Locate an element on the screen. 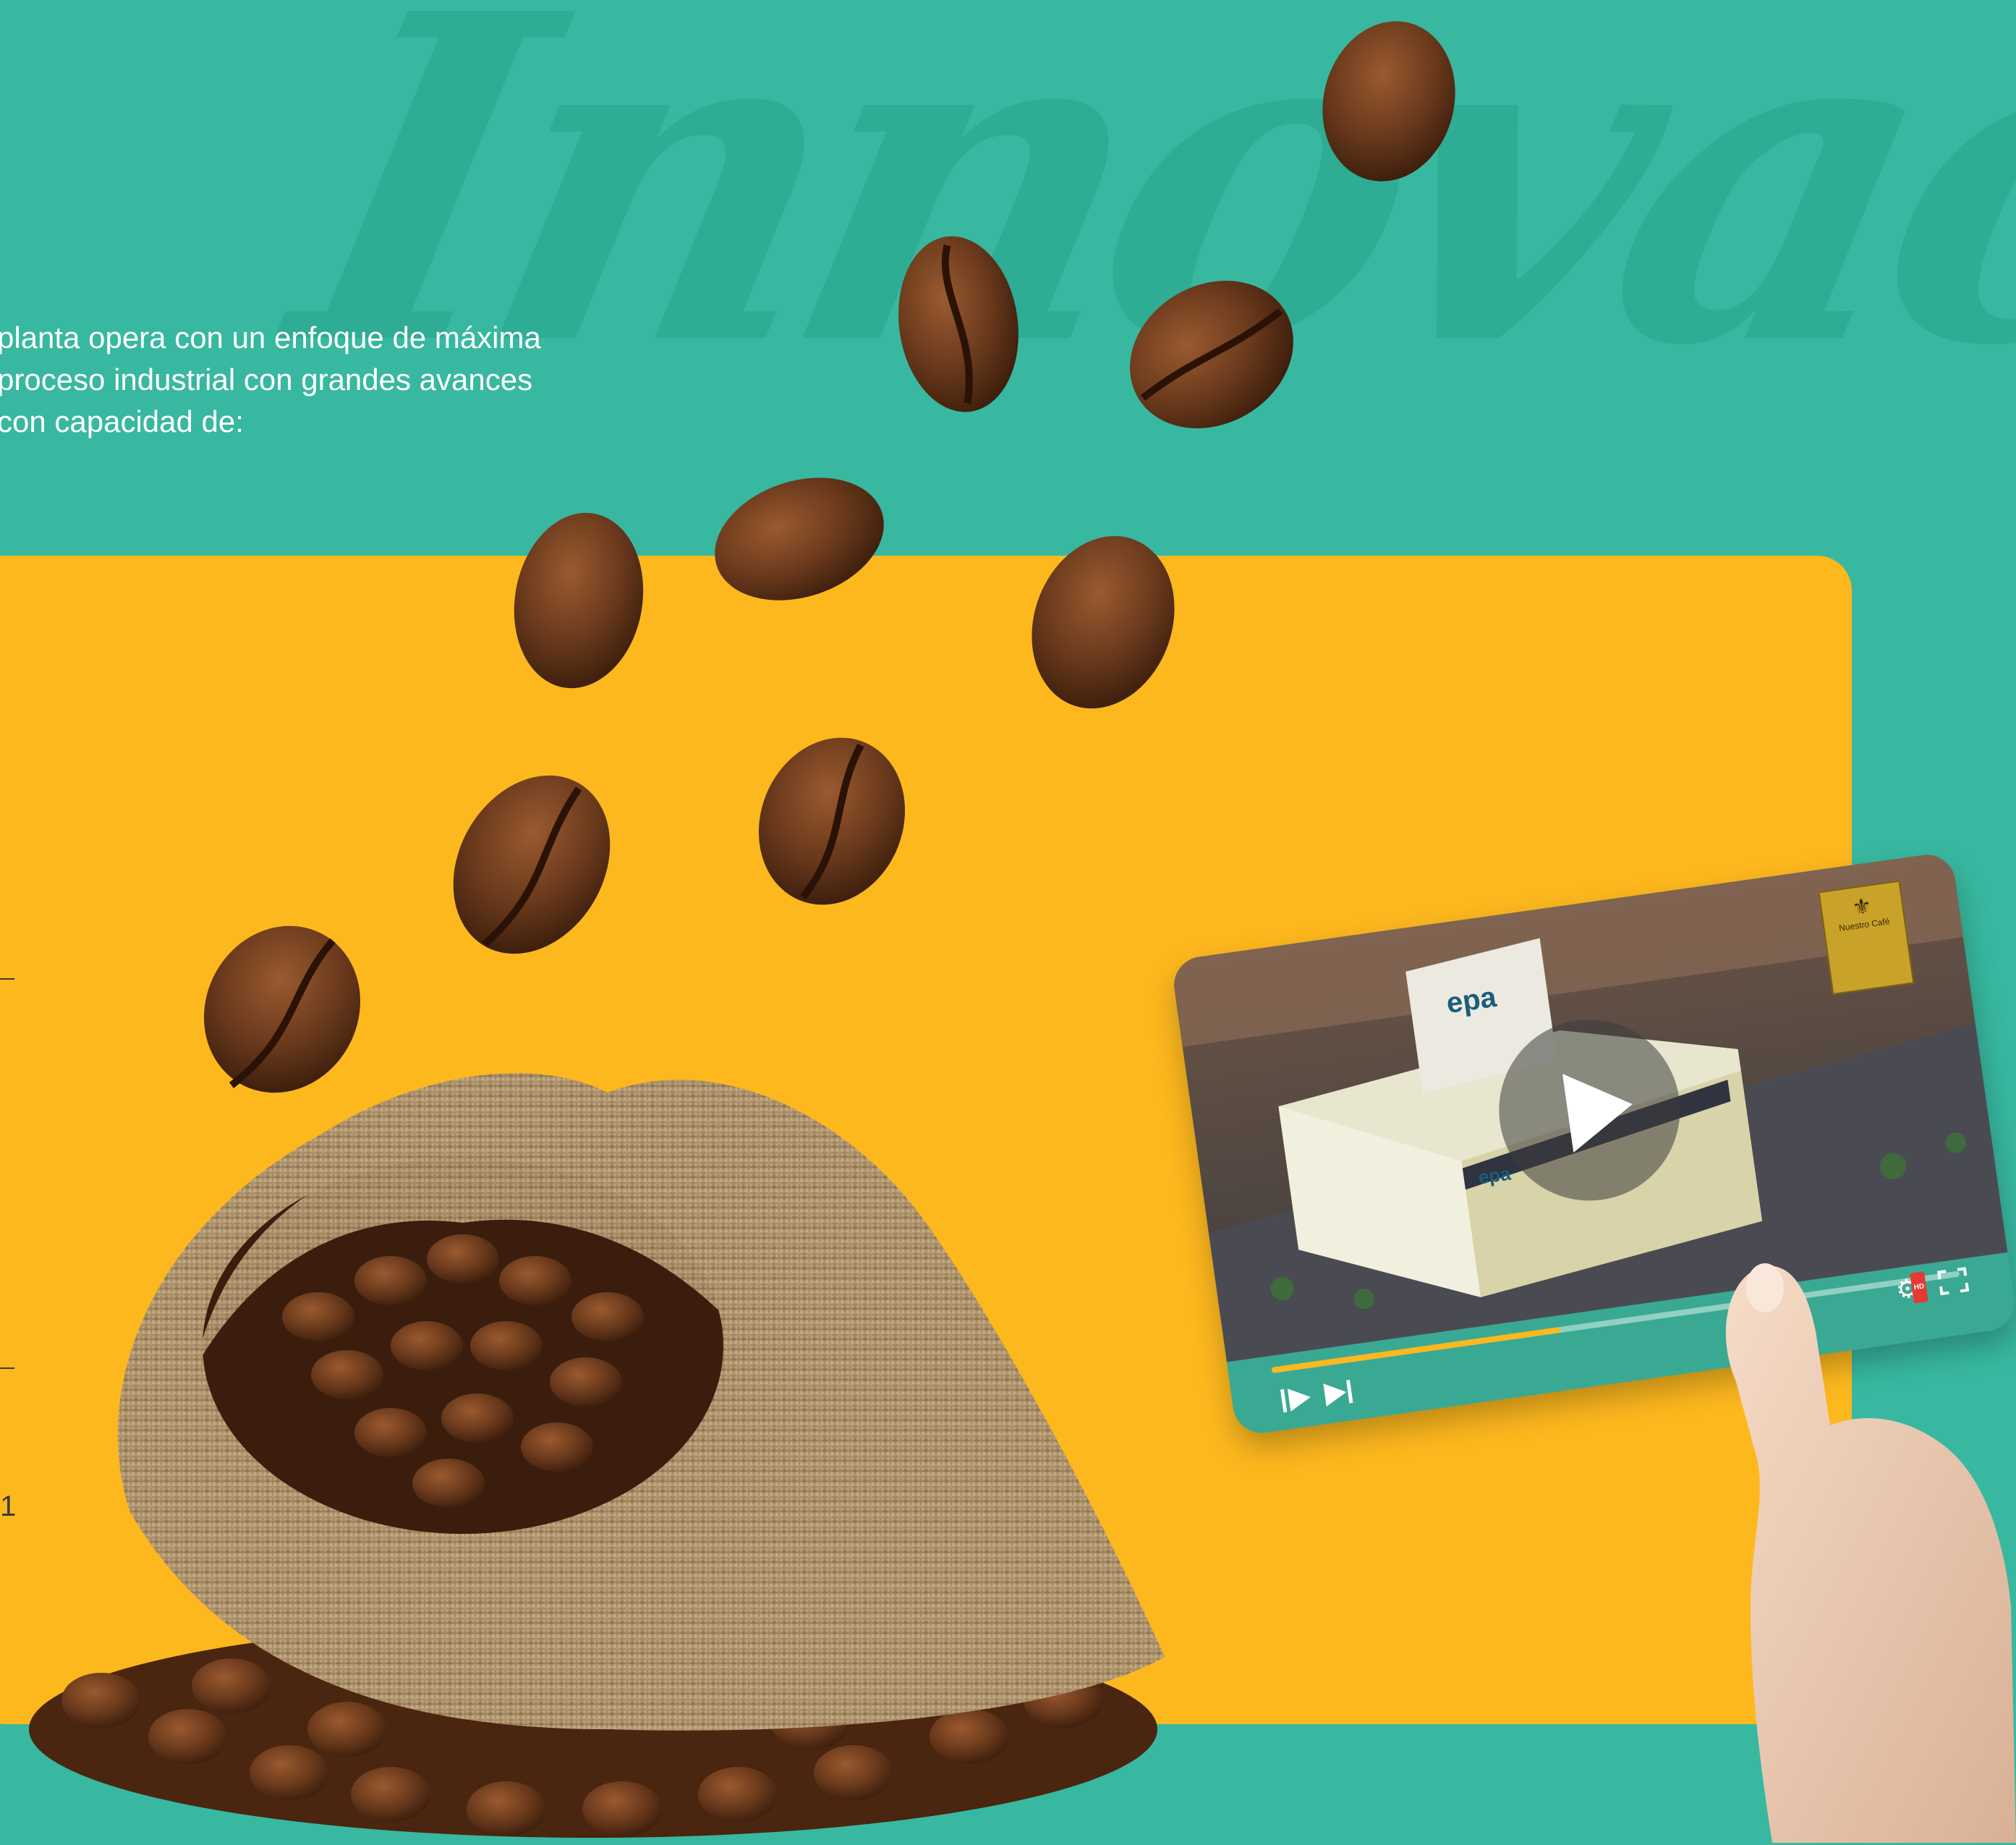  skip-next-icon is located at coordinates (1338, 1393).